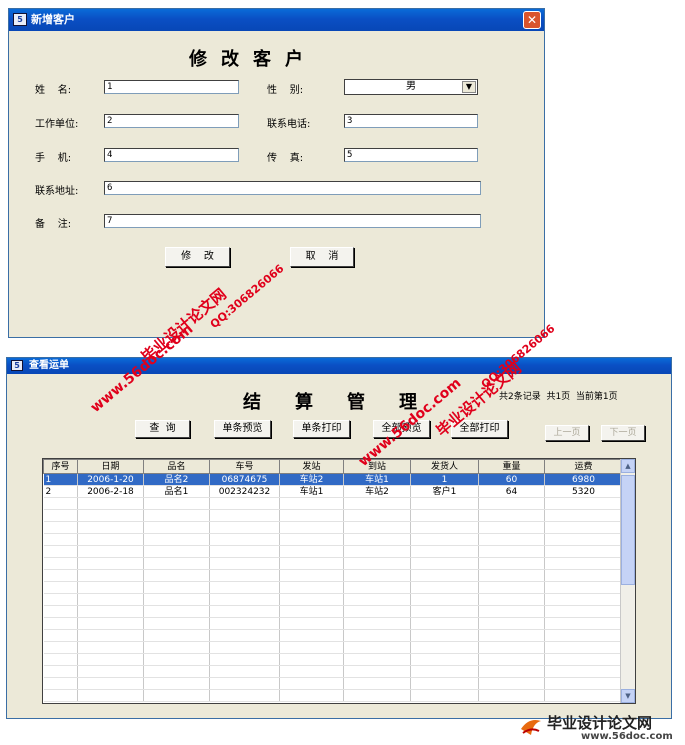 This screenshot has height=745, width=685. I want to click on note-label: 备 注:, so click(53, 224).